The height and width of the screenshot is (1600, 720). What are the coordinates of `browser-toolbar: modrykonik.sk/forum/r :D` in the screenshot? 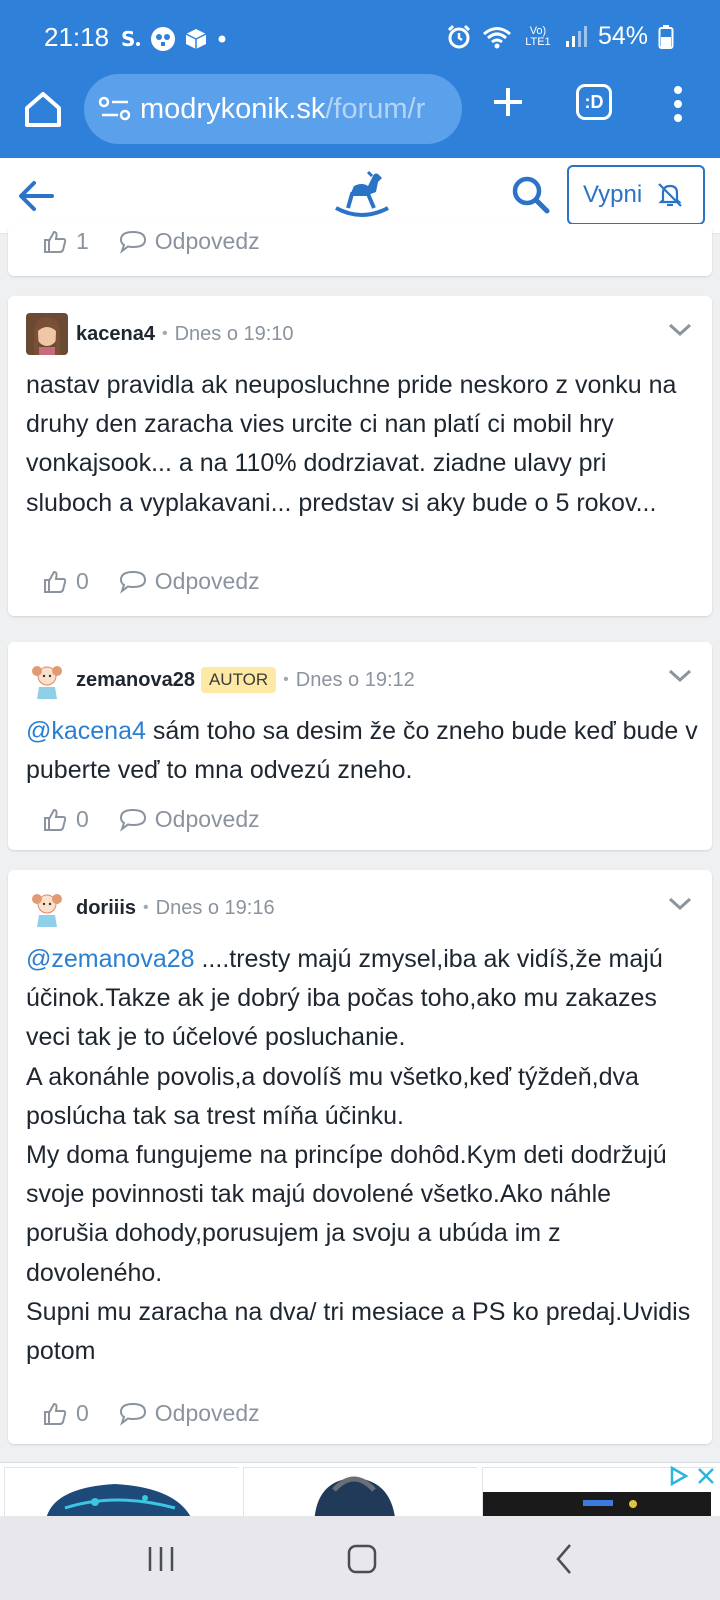 It's located at (360, 116).